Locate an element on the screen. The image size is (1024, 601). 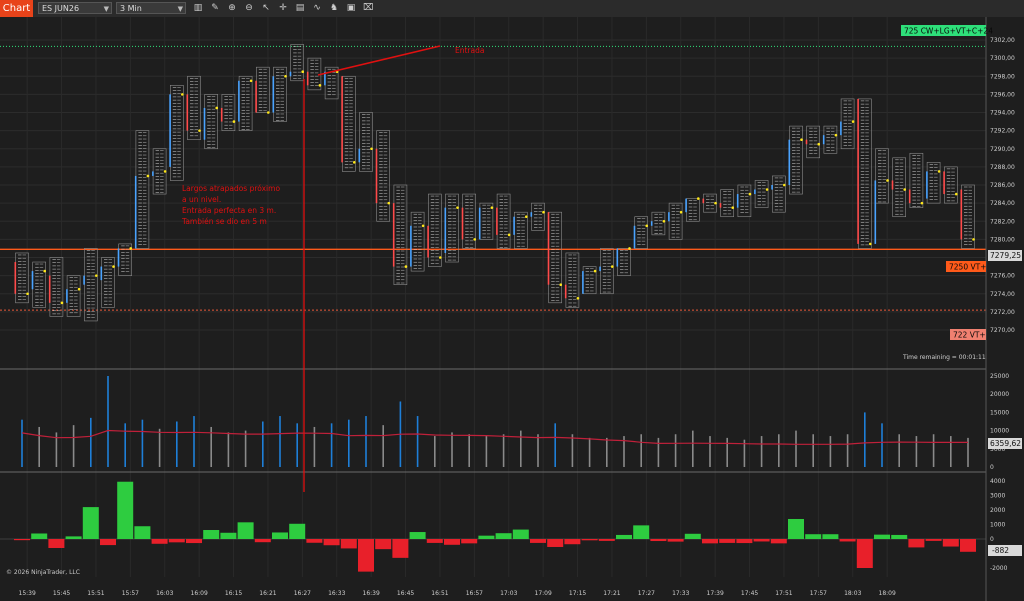
note-line-4: También se dio en 5 m is located at coordinates (224, 221).